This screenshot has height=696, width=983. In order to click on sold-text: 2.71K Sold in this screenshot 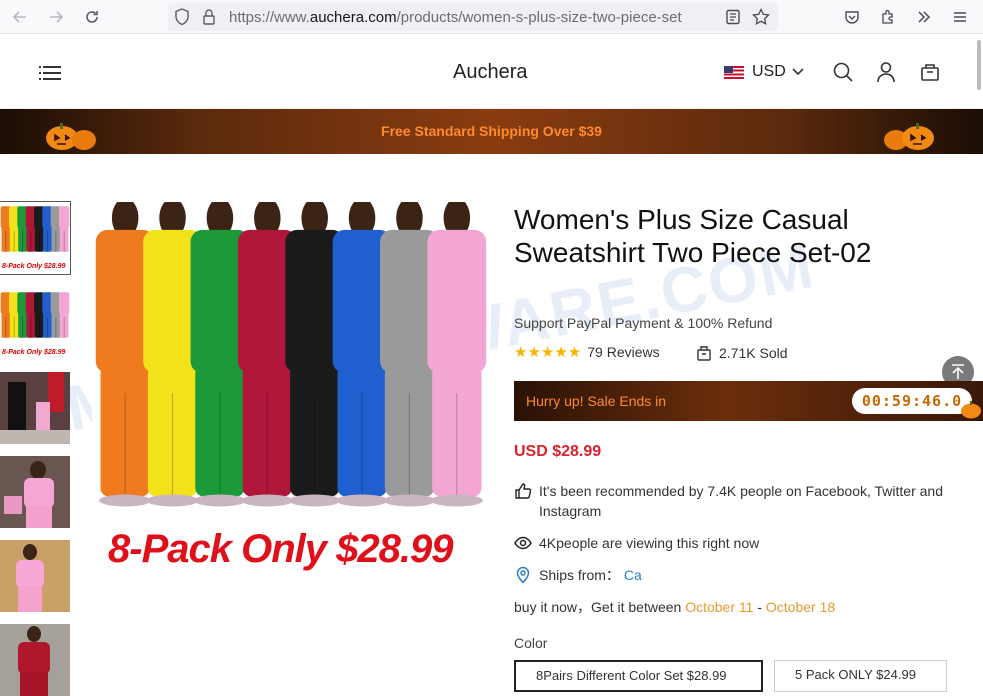, I will do `click(753, 353)`.